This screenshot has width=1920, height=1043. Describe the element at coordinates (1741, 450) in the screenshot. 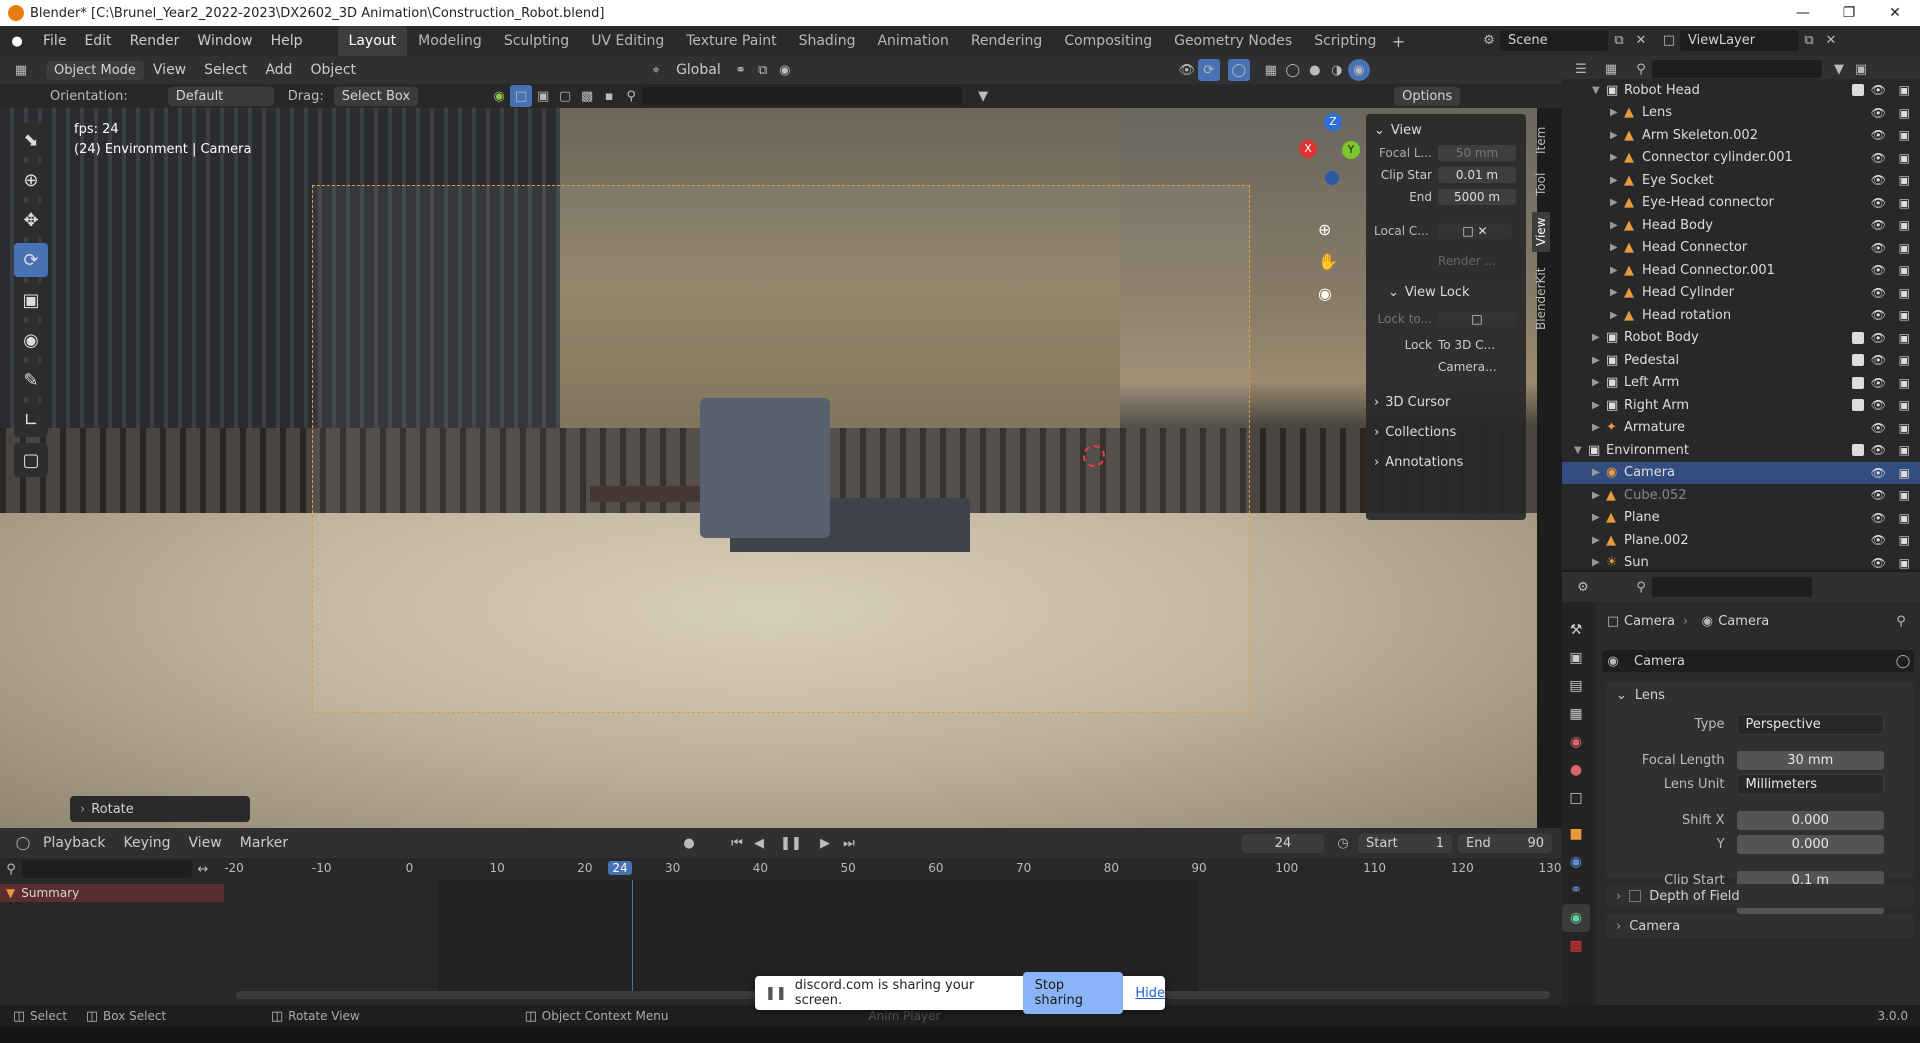

I see `outliner-item: ▼ ▣ Environment 👁 ▣` at that location.